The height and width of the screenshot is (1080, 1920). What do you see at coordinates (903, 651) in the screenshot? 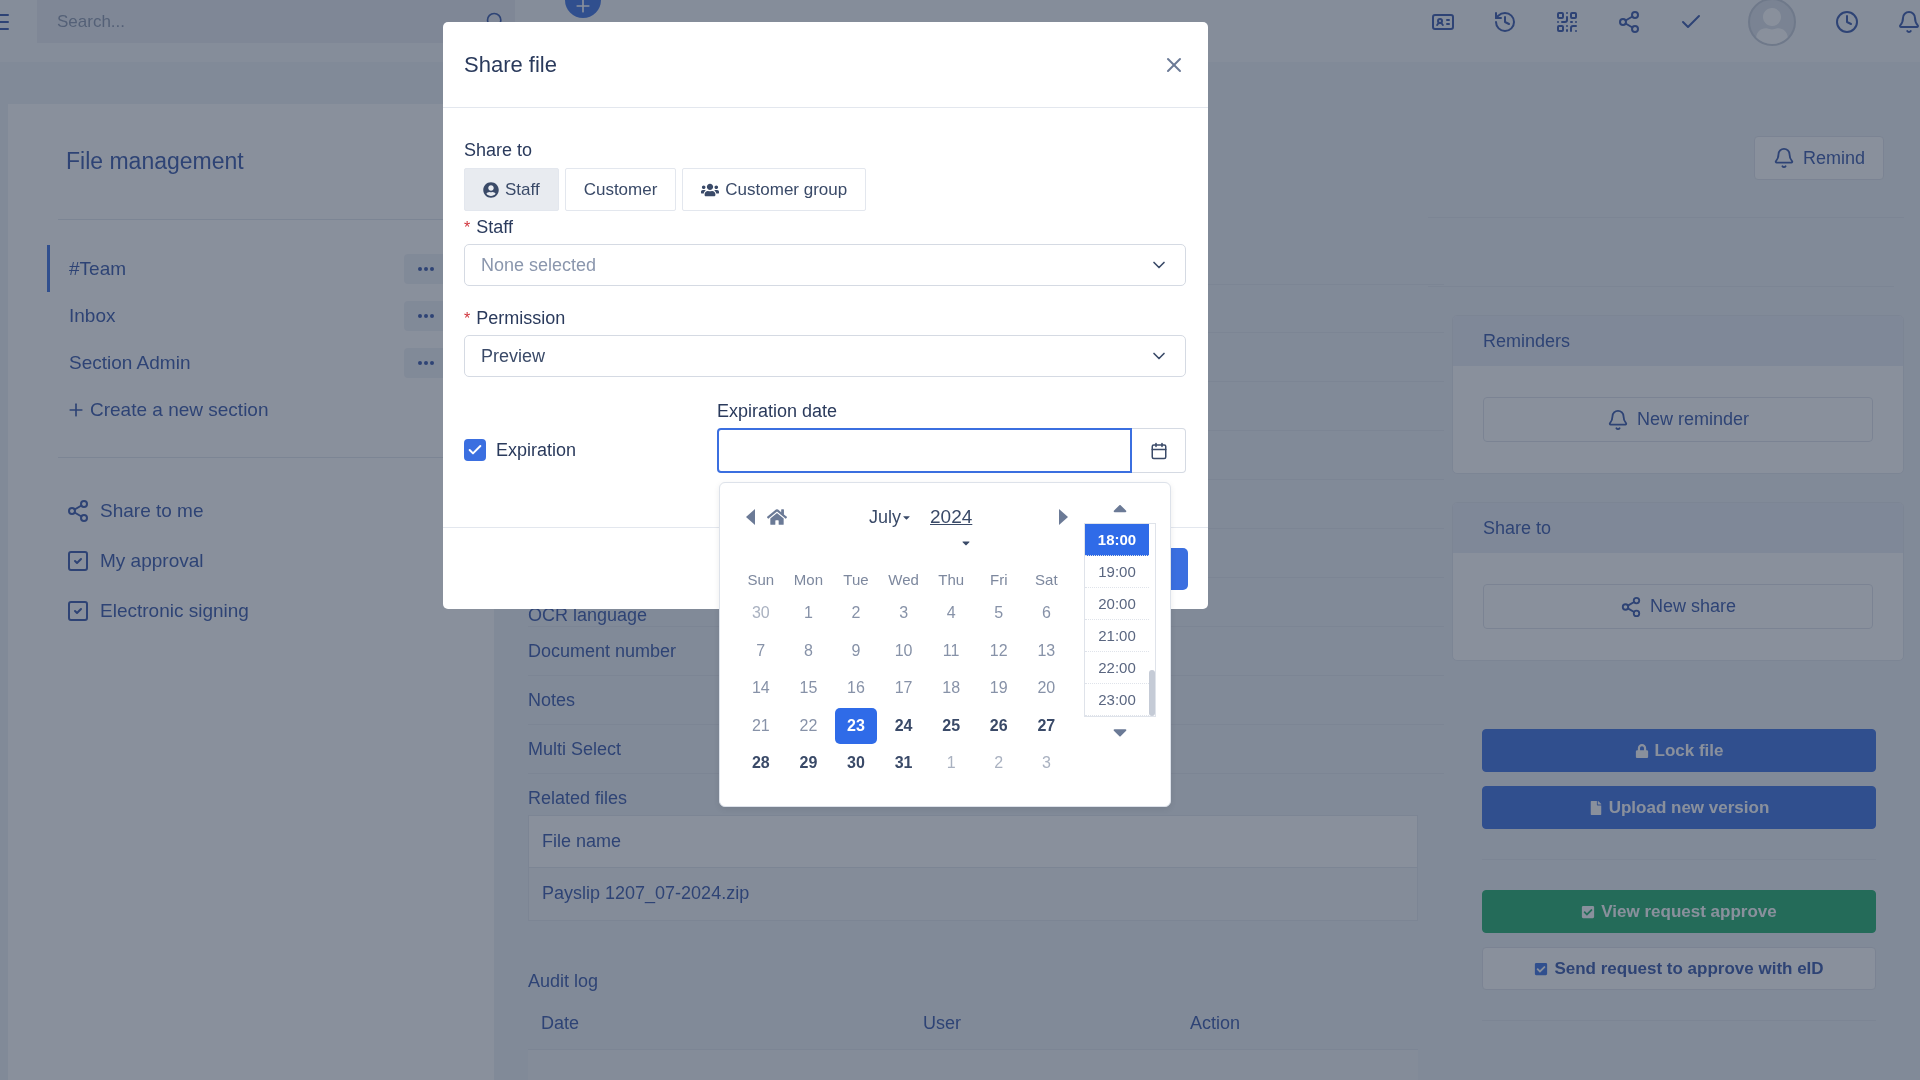
I see `calendar-day: 10` at bounding box center [903, 651].